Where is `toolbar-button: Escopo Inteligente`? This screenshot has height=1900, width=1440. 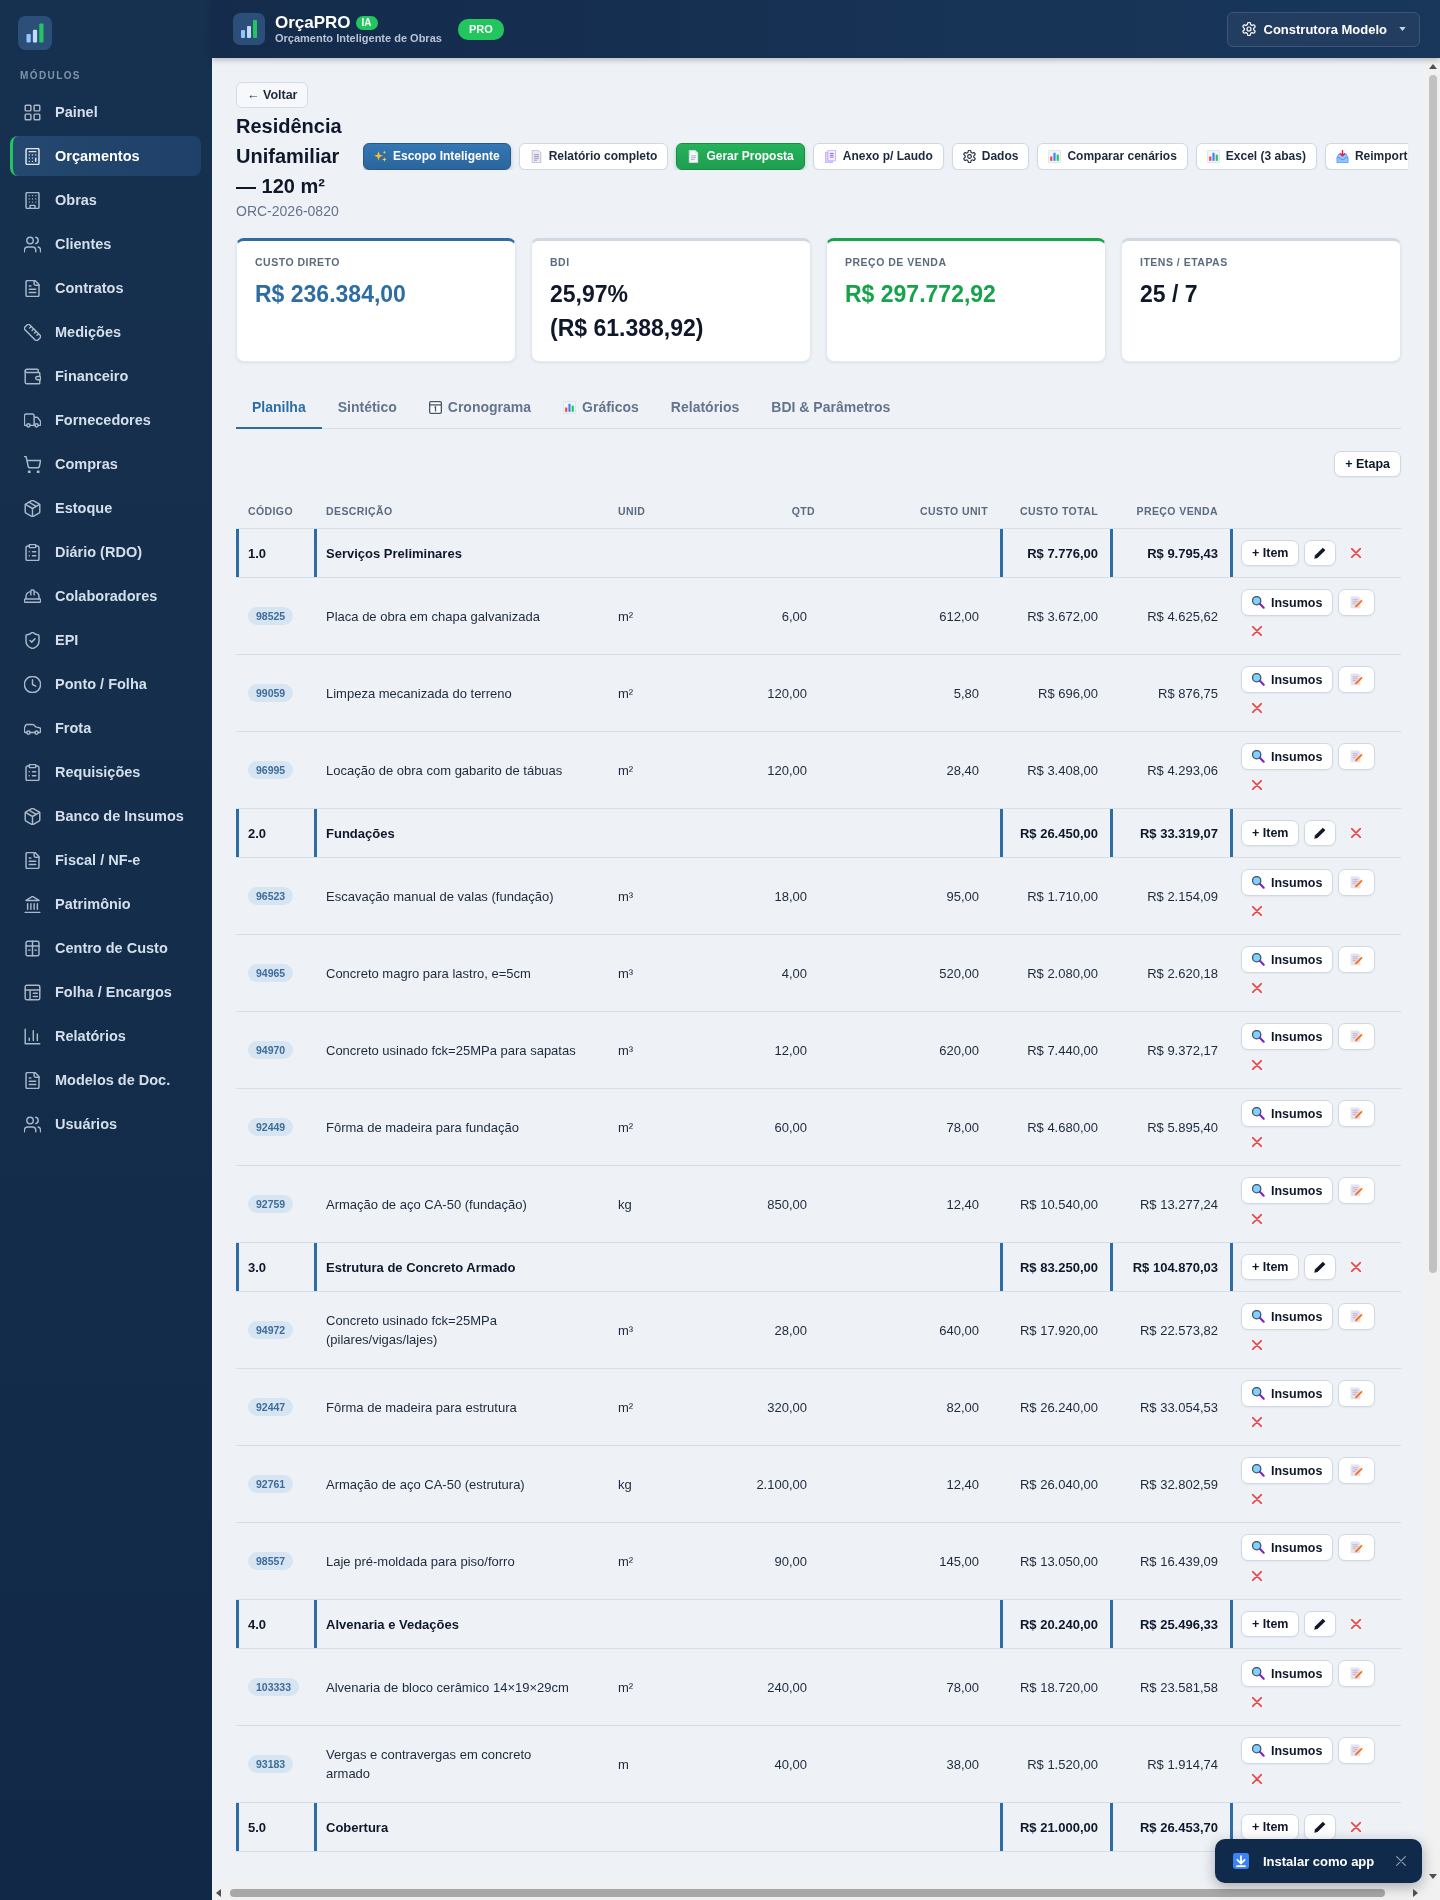
toolbar-button: Escopo Inteligente is located at coordinates (437, 156).